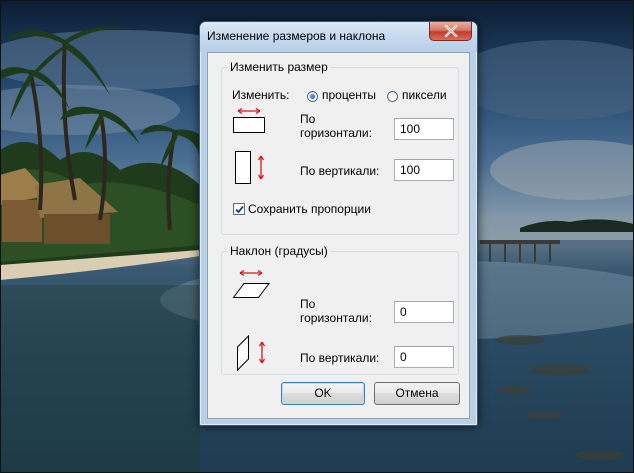 This screenshot has width=634, height=473. Describe the element at coordinates (309, 209) in the screenshot. I see `keep-ratio-label: Сохранить пропорции` at that location.